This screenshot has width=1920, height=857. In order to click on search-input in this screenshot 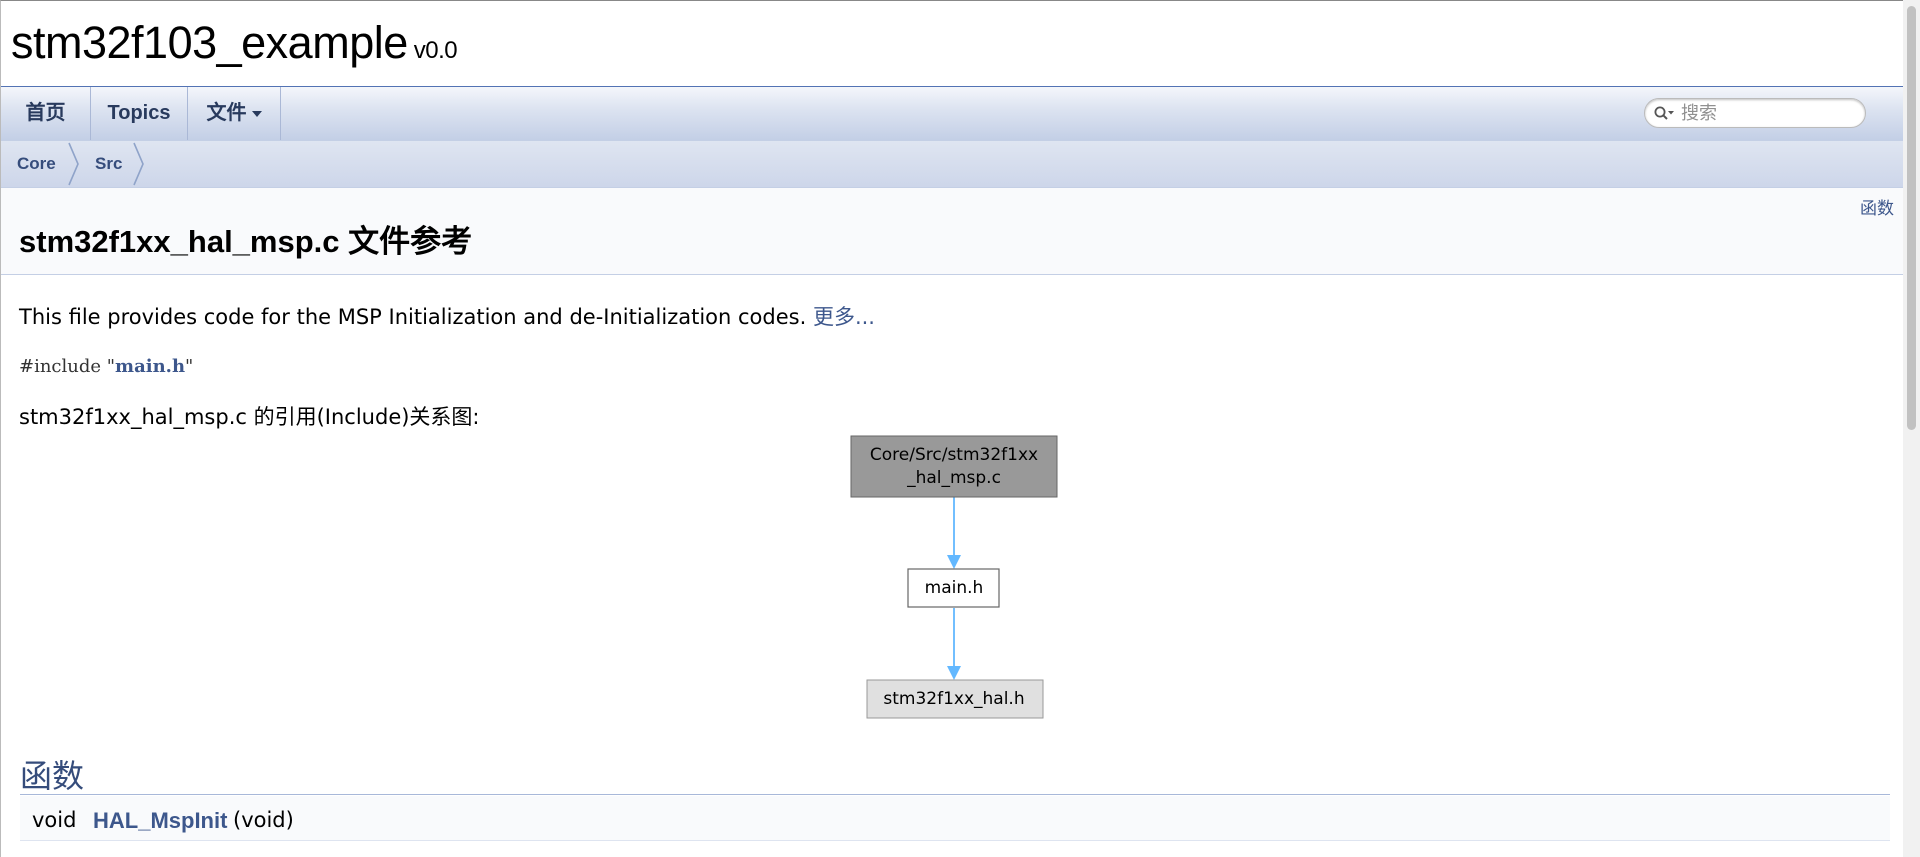, I will do `click(1768, 113)`.